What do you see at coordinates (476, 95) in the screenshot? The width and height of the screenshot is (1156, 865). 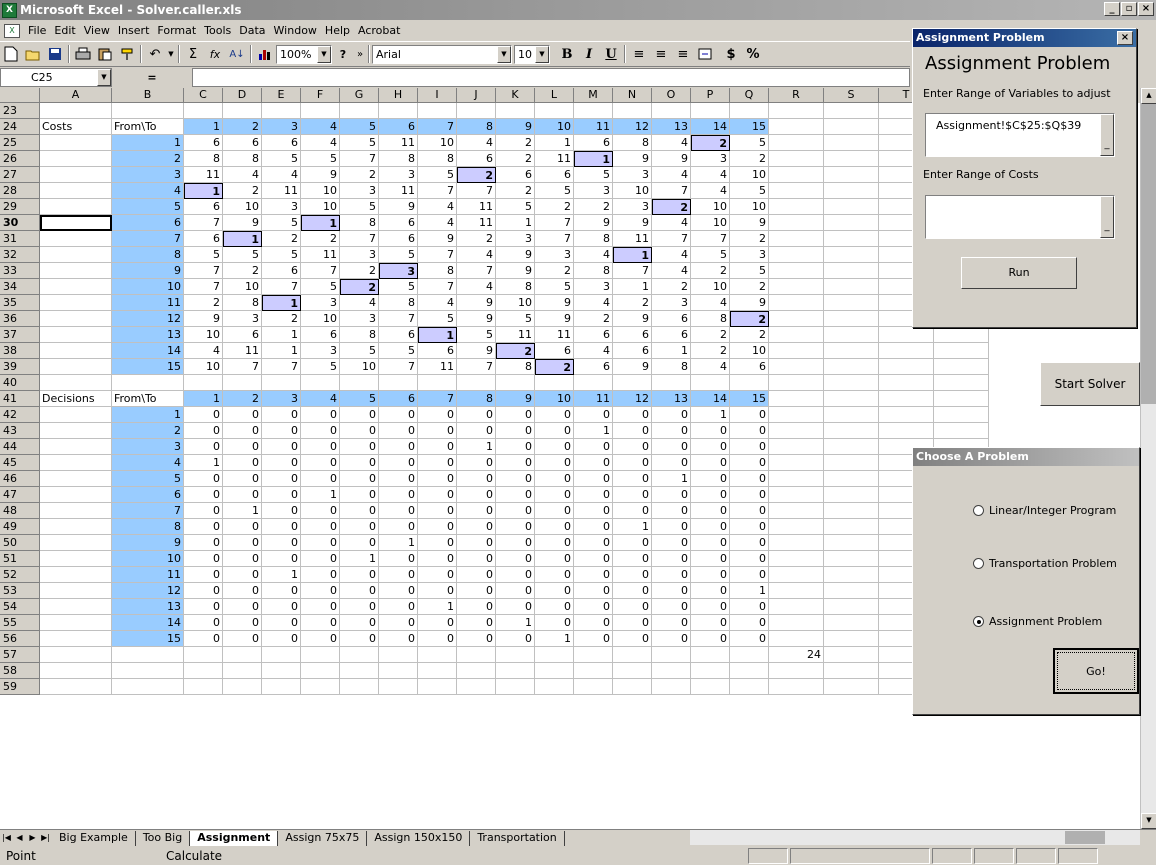 I see `column-header-J: J` at bounding box center [476, 95].